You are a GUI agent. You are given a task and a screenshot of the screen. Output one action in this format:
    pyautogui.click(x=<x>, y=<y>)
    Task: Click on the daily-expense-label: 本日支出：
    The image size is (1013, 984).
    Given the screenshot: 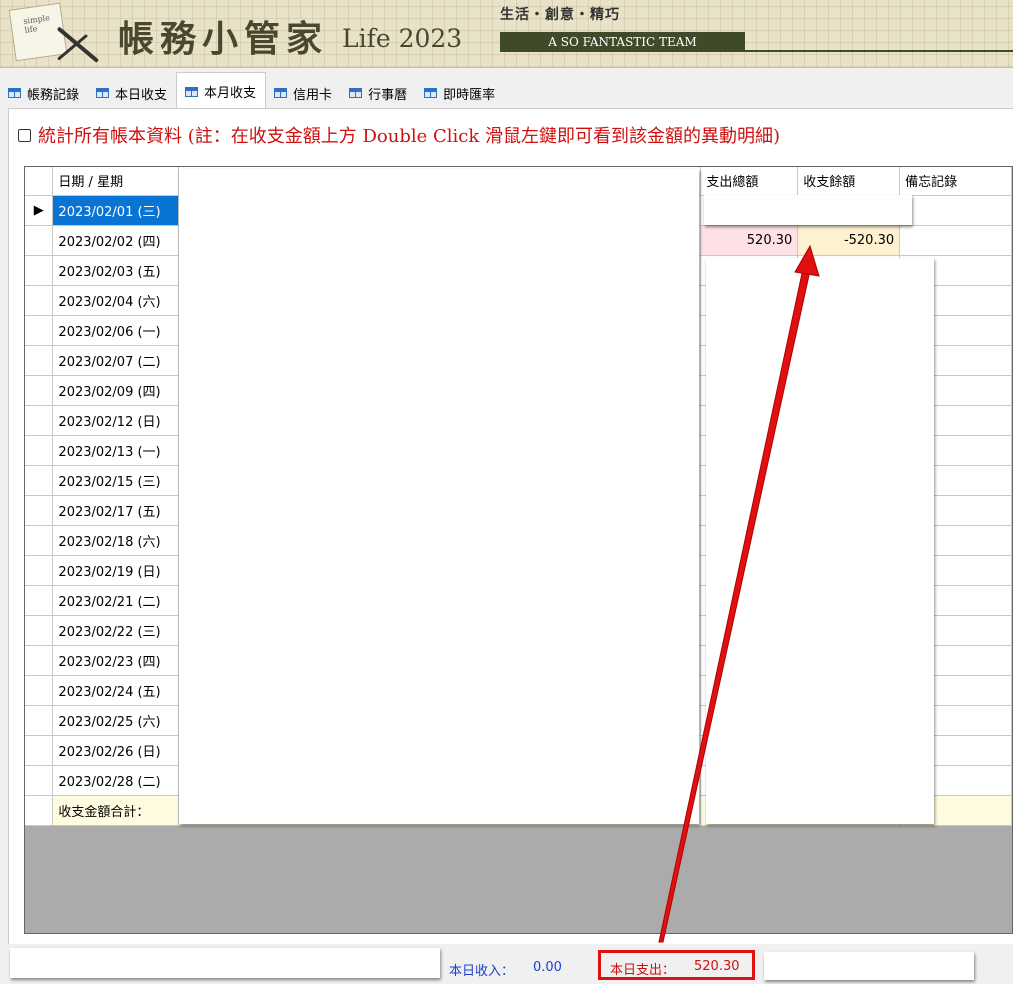 What is the action you would take?
    pyautogui.click(x=643, y=970)
    